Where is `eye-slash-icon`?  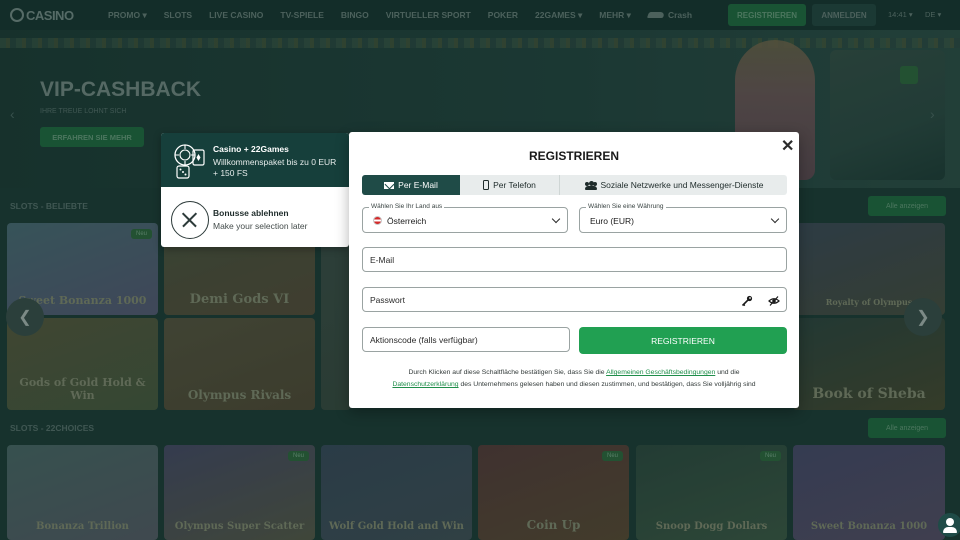 eye-slash-icon is located at coordinates (774, 301).